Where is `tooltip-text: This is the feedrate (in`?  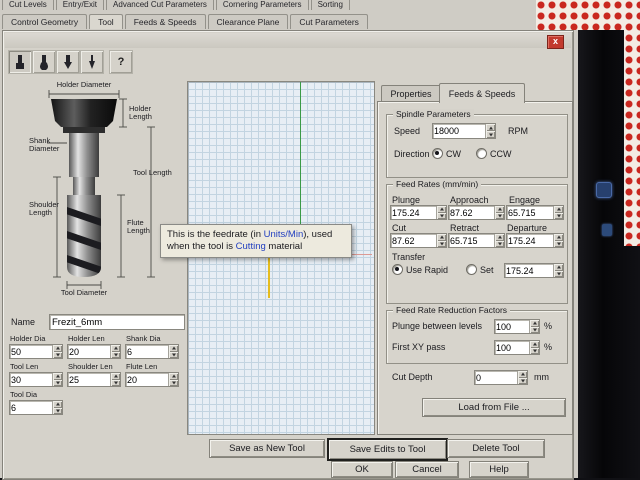
tooltip-text: This is the feedrate (in is located at coordinates (215, 234).